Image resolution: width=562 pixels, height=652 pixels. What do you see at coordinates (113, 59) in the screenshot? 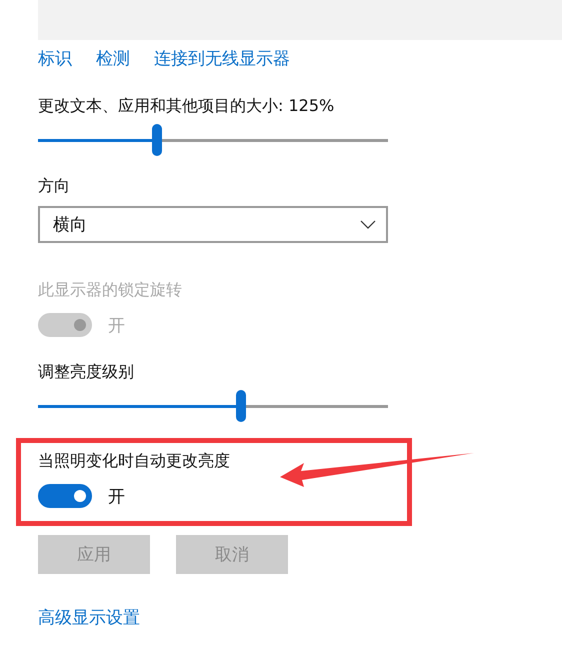
I see `link: 检测` at bounding box center [113, 59].